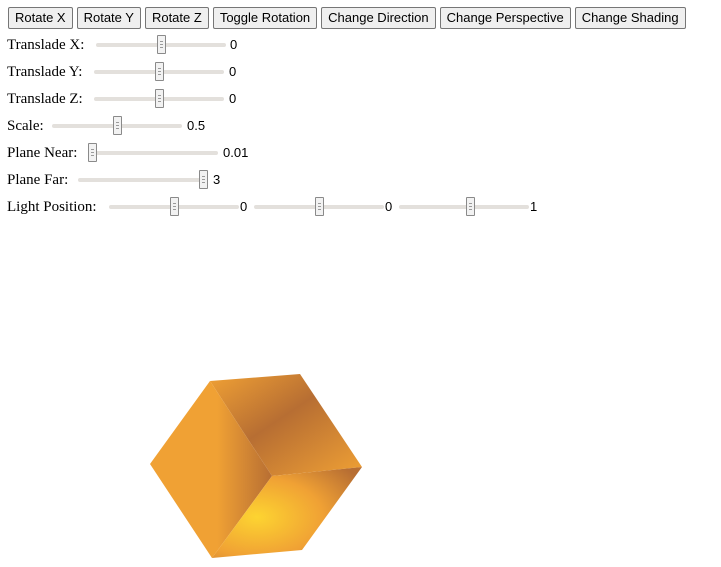  I want to click on translate-y-label: Translade Y:, so click(45, 72).